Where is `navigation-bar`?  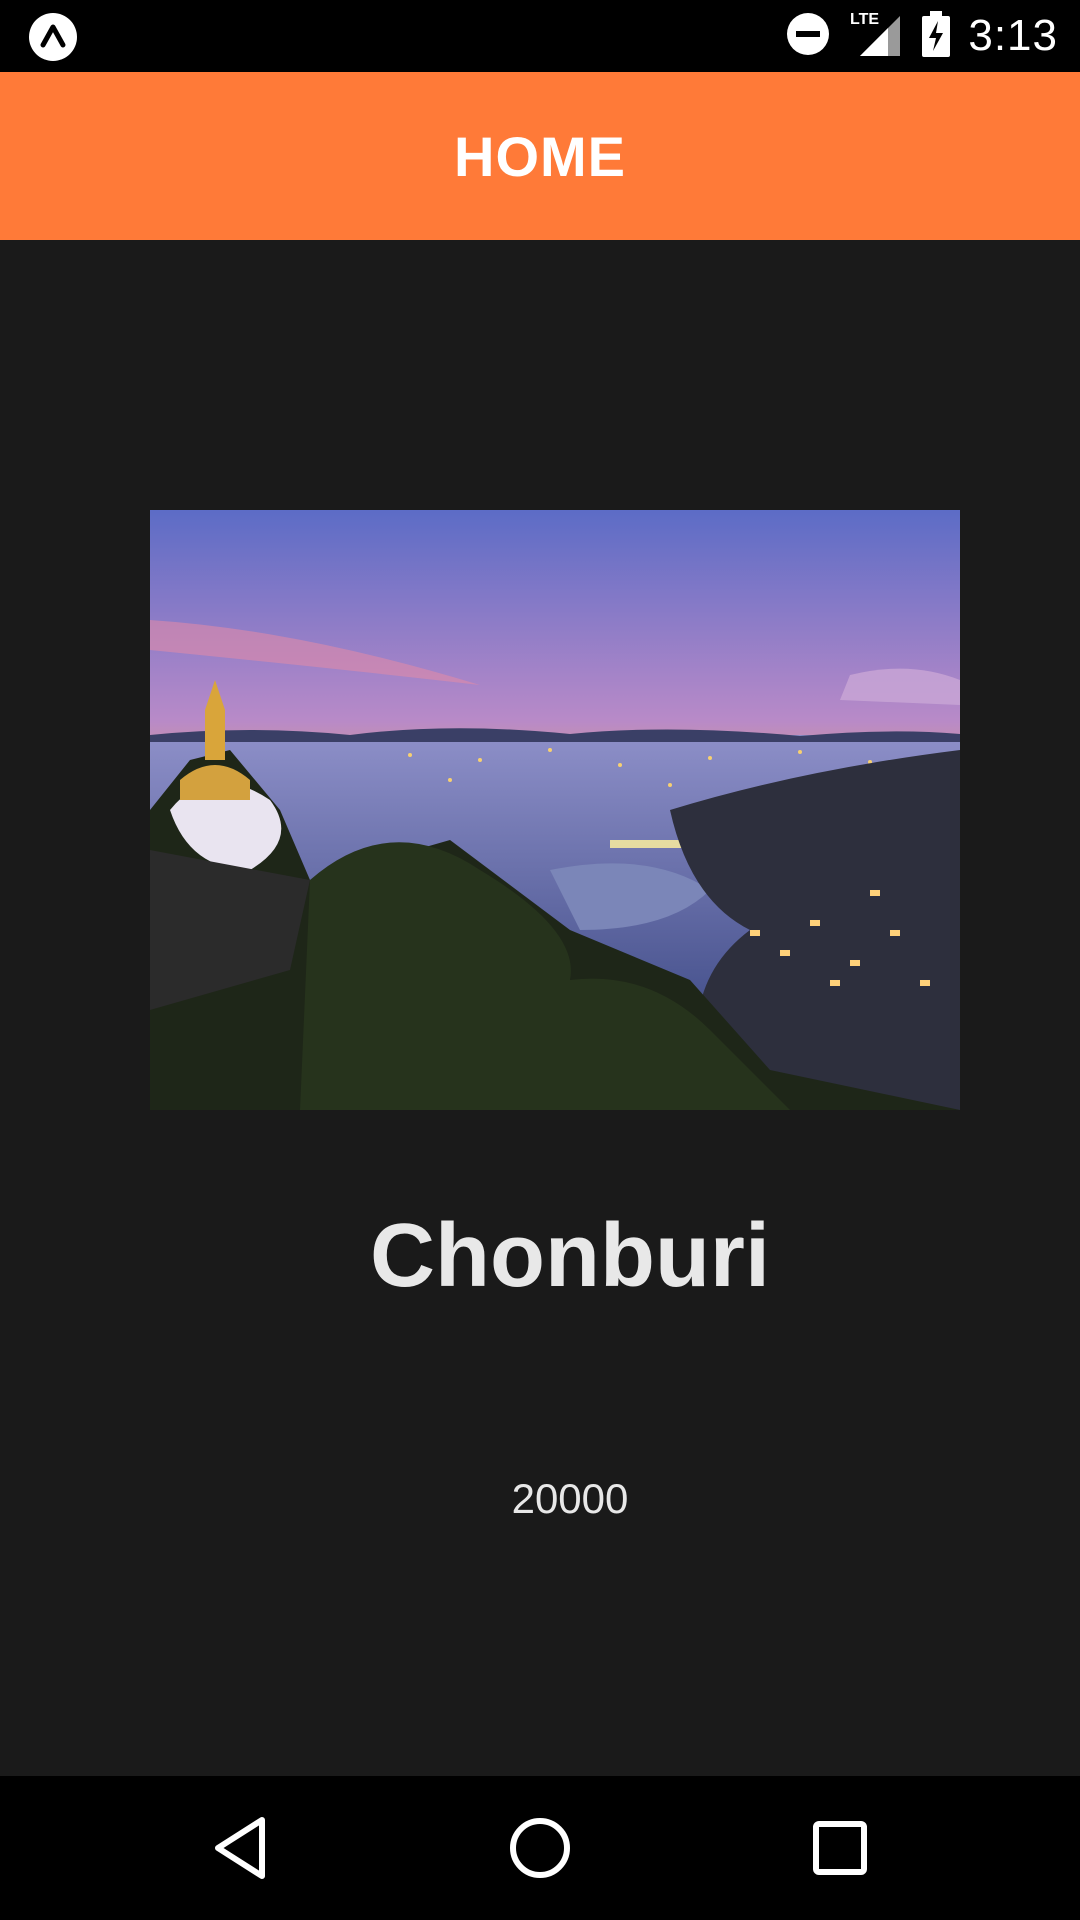
navigation-bar is located at coordinates (540, 1848).